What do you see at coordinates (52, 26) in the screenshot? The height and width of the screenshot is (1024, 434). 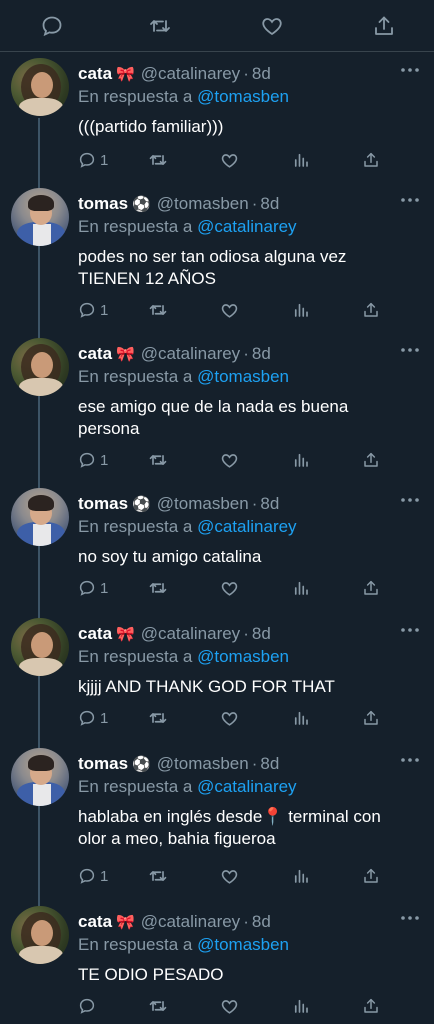 I see `reply-icon` at bounding box center [52, 26].